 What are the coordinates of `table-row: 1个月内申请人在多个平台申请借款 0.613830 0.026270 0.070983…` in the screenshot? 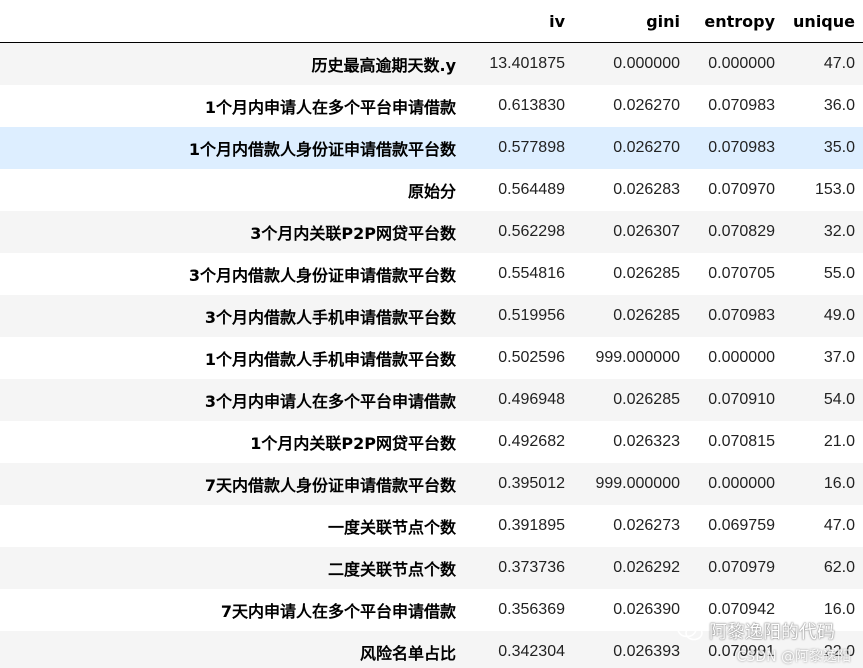 It's located at (431, 105).